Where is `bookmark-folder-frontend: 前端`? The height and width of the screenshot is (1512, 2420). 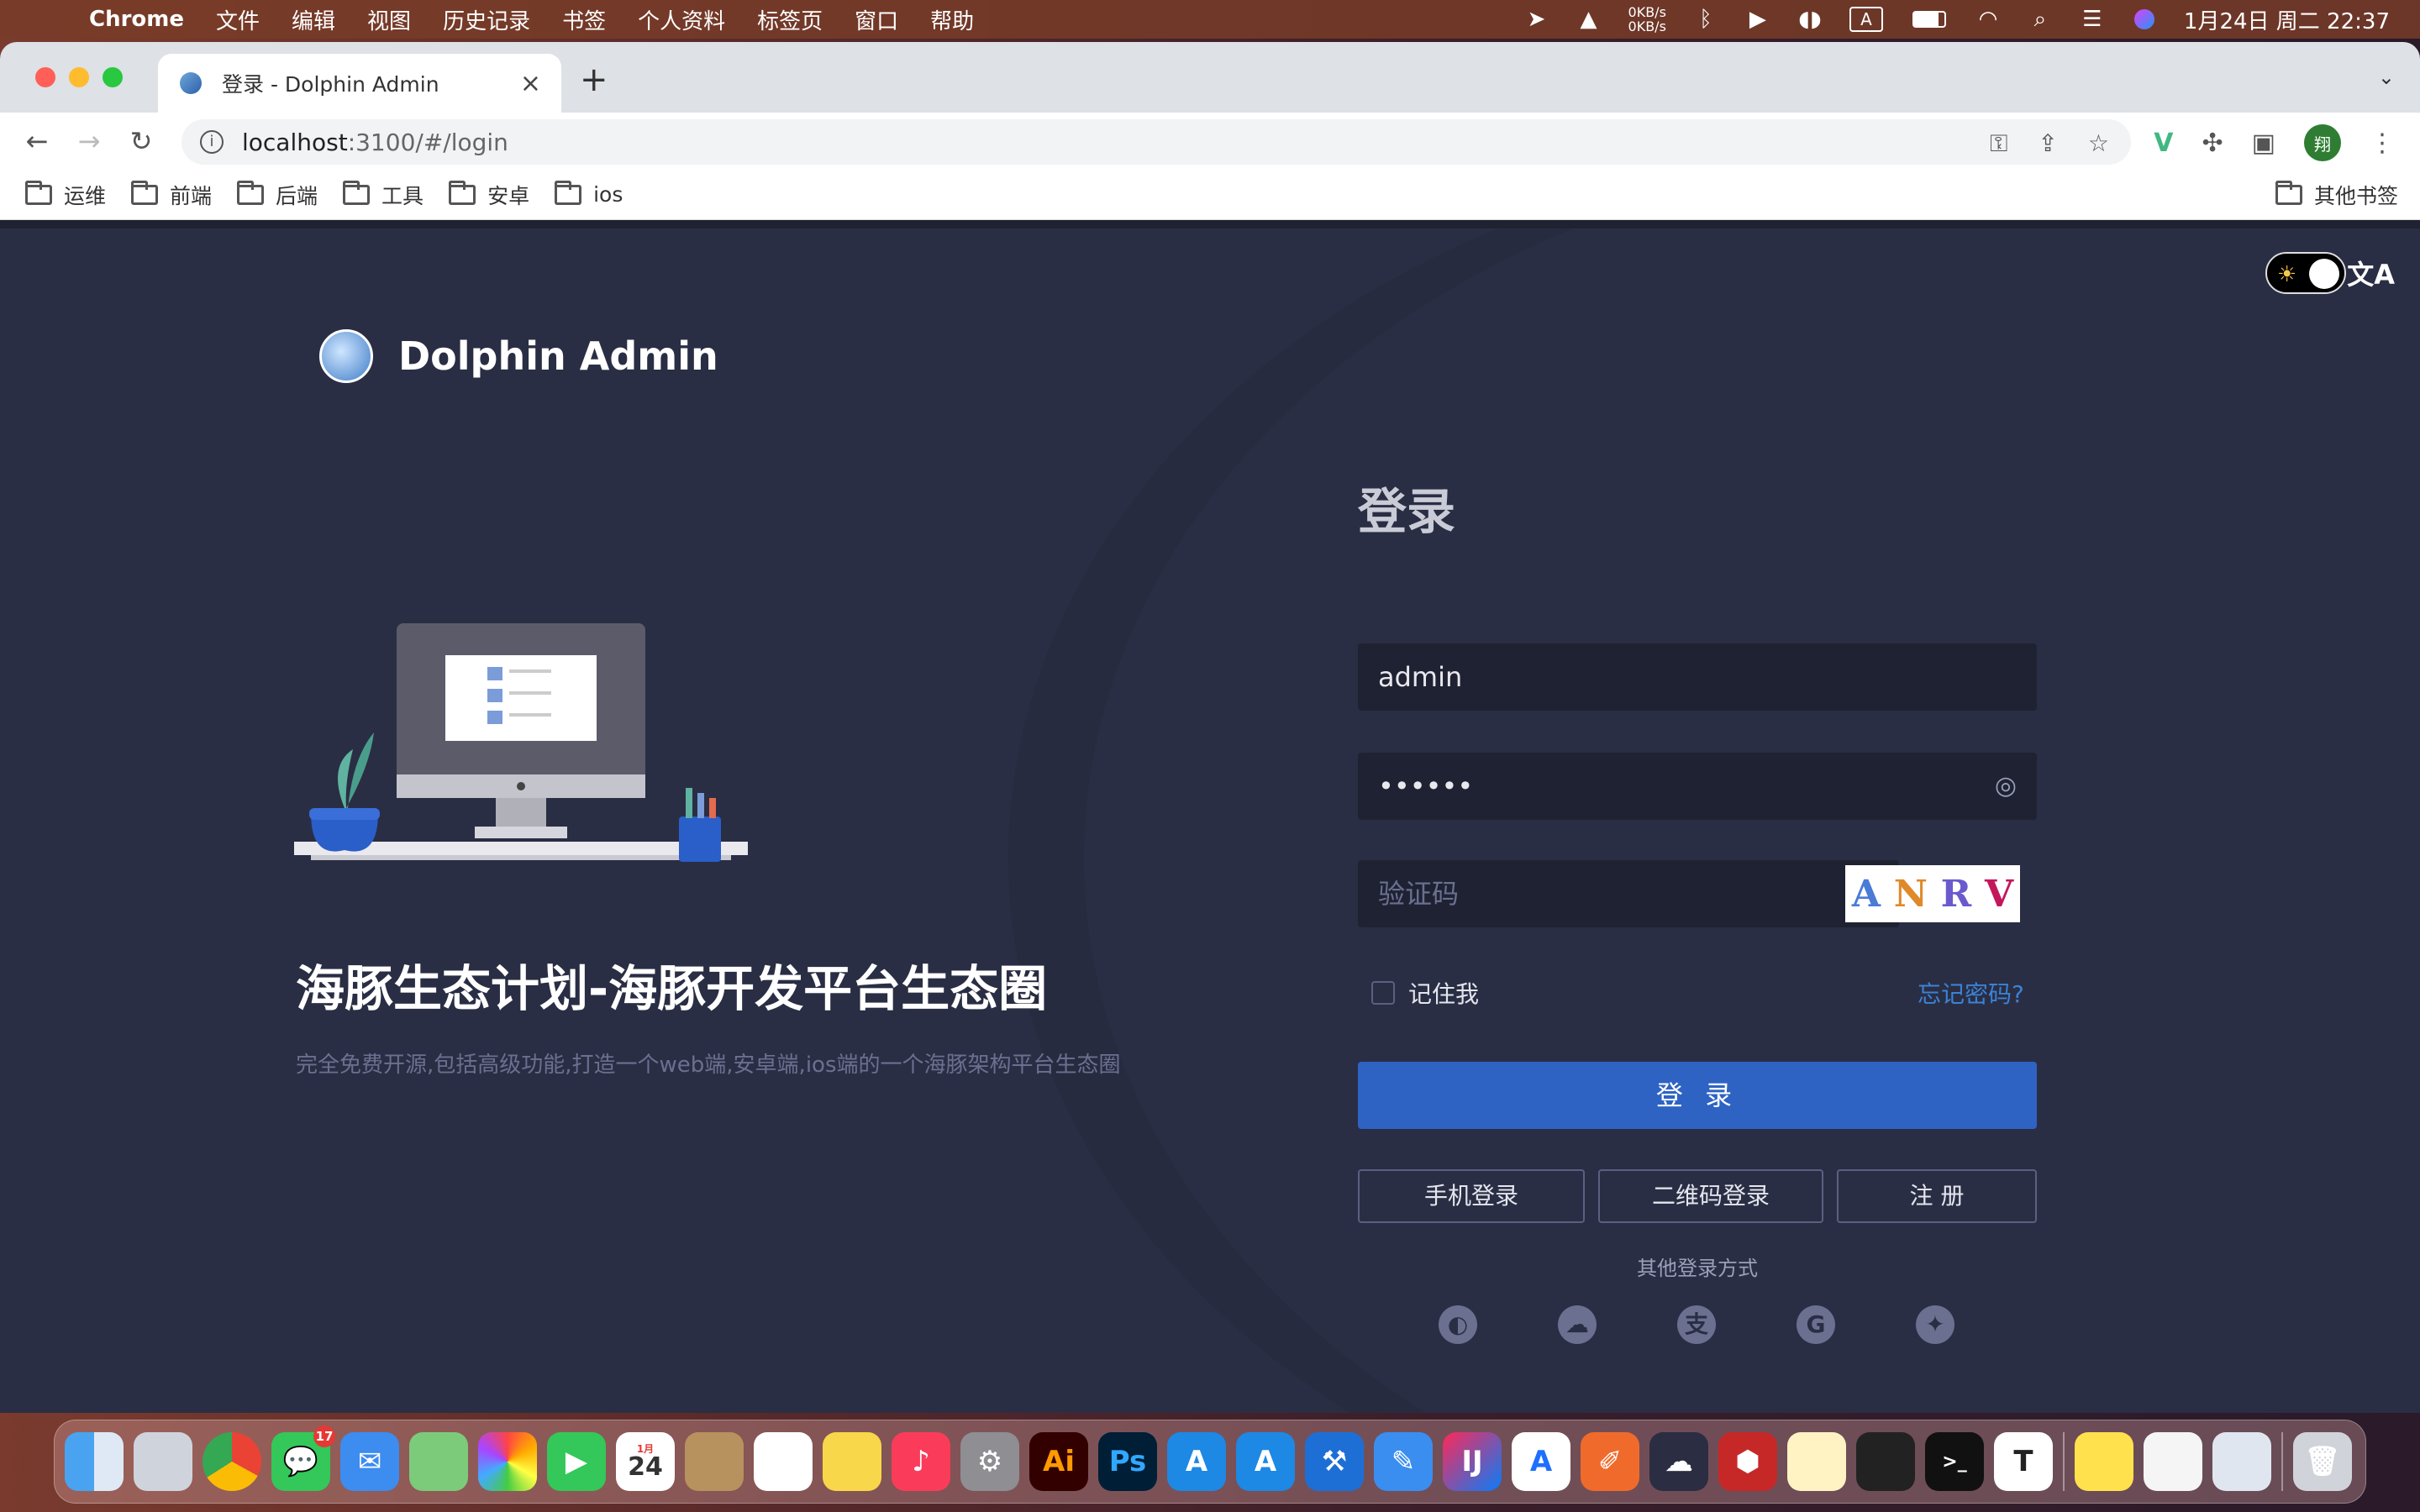 bookmark-folder-frontend: 前端 is located at coordinates (172, 195).